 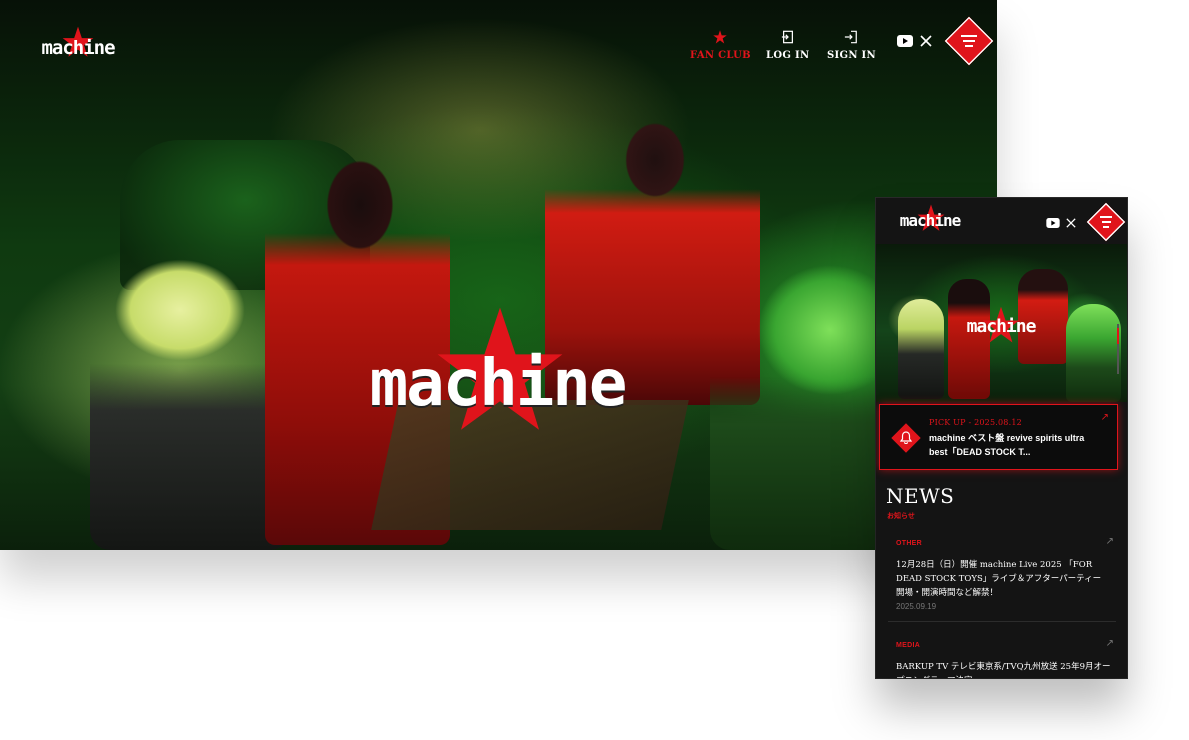 I want to click on signin-icon, so click(x=851, y=37).